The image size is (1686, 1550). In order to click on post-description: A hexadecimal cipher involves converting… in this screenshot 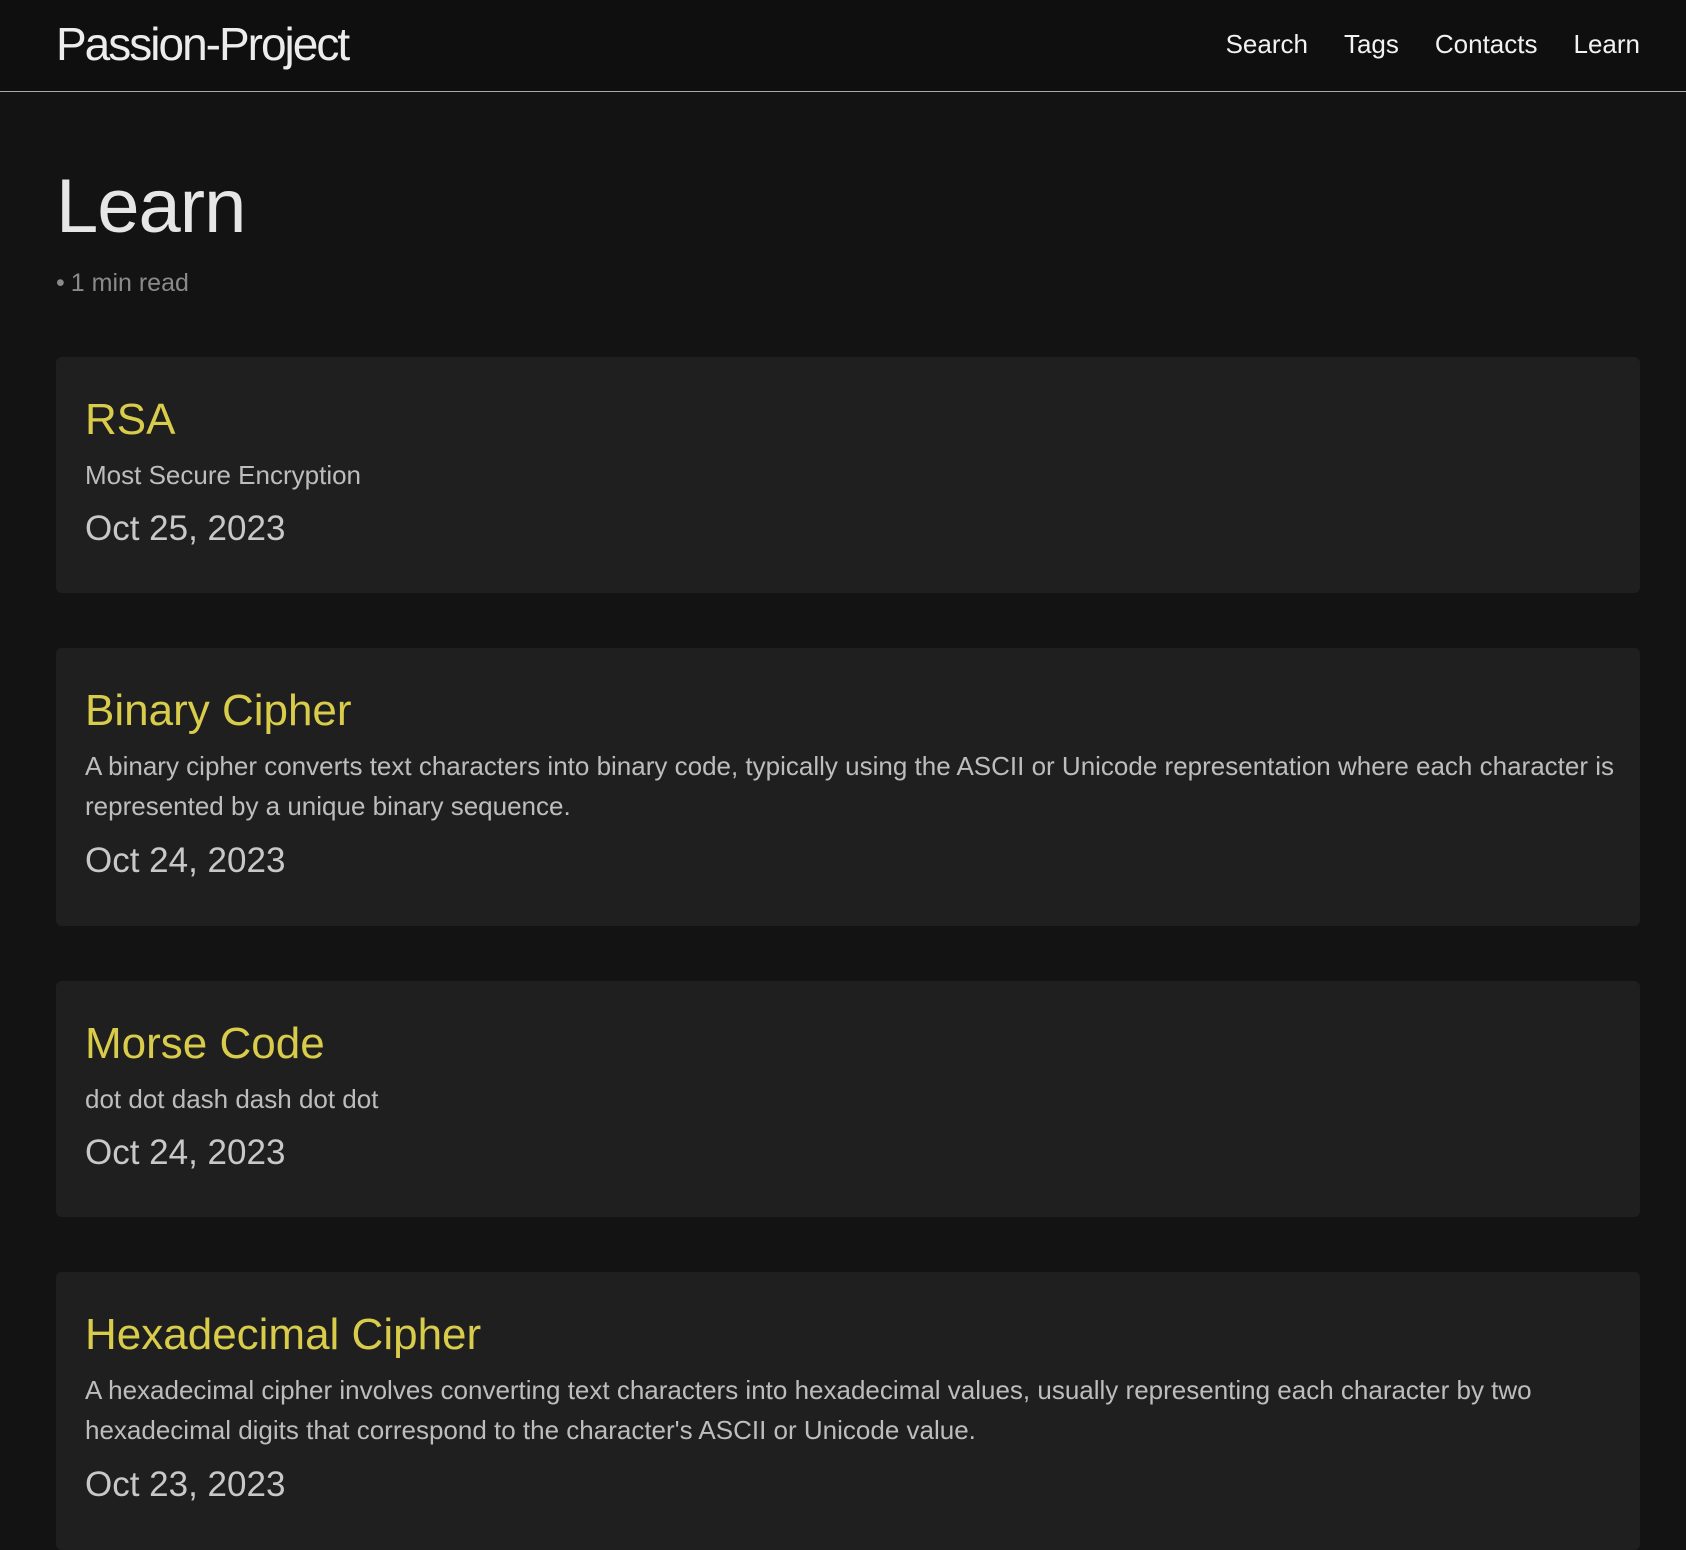, I will do `click(808, 1410)`.